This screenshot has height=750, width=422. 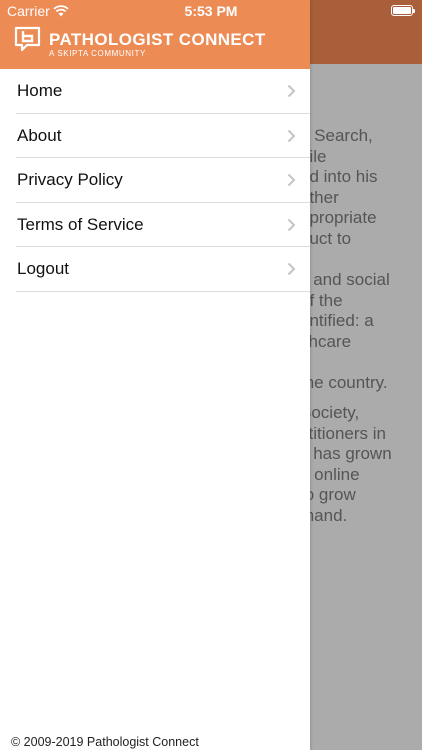 I want to click on background-line: of the, so click(x=321, y=300).